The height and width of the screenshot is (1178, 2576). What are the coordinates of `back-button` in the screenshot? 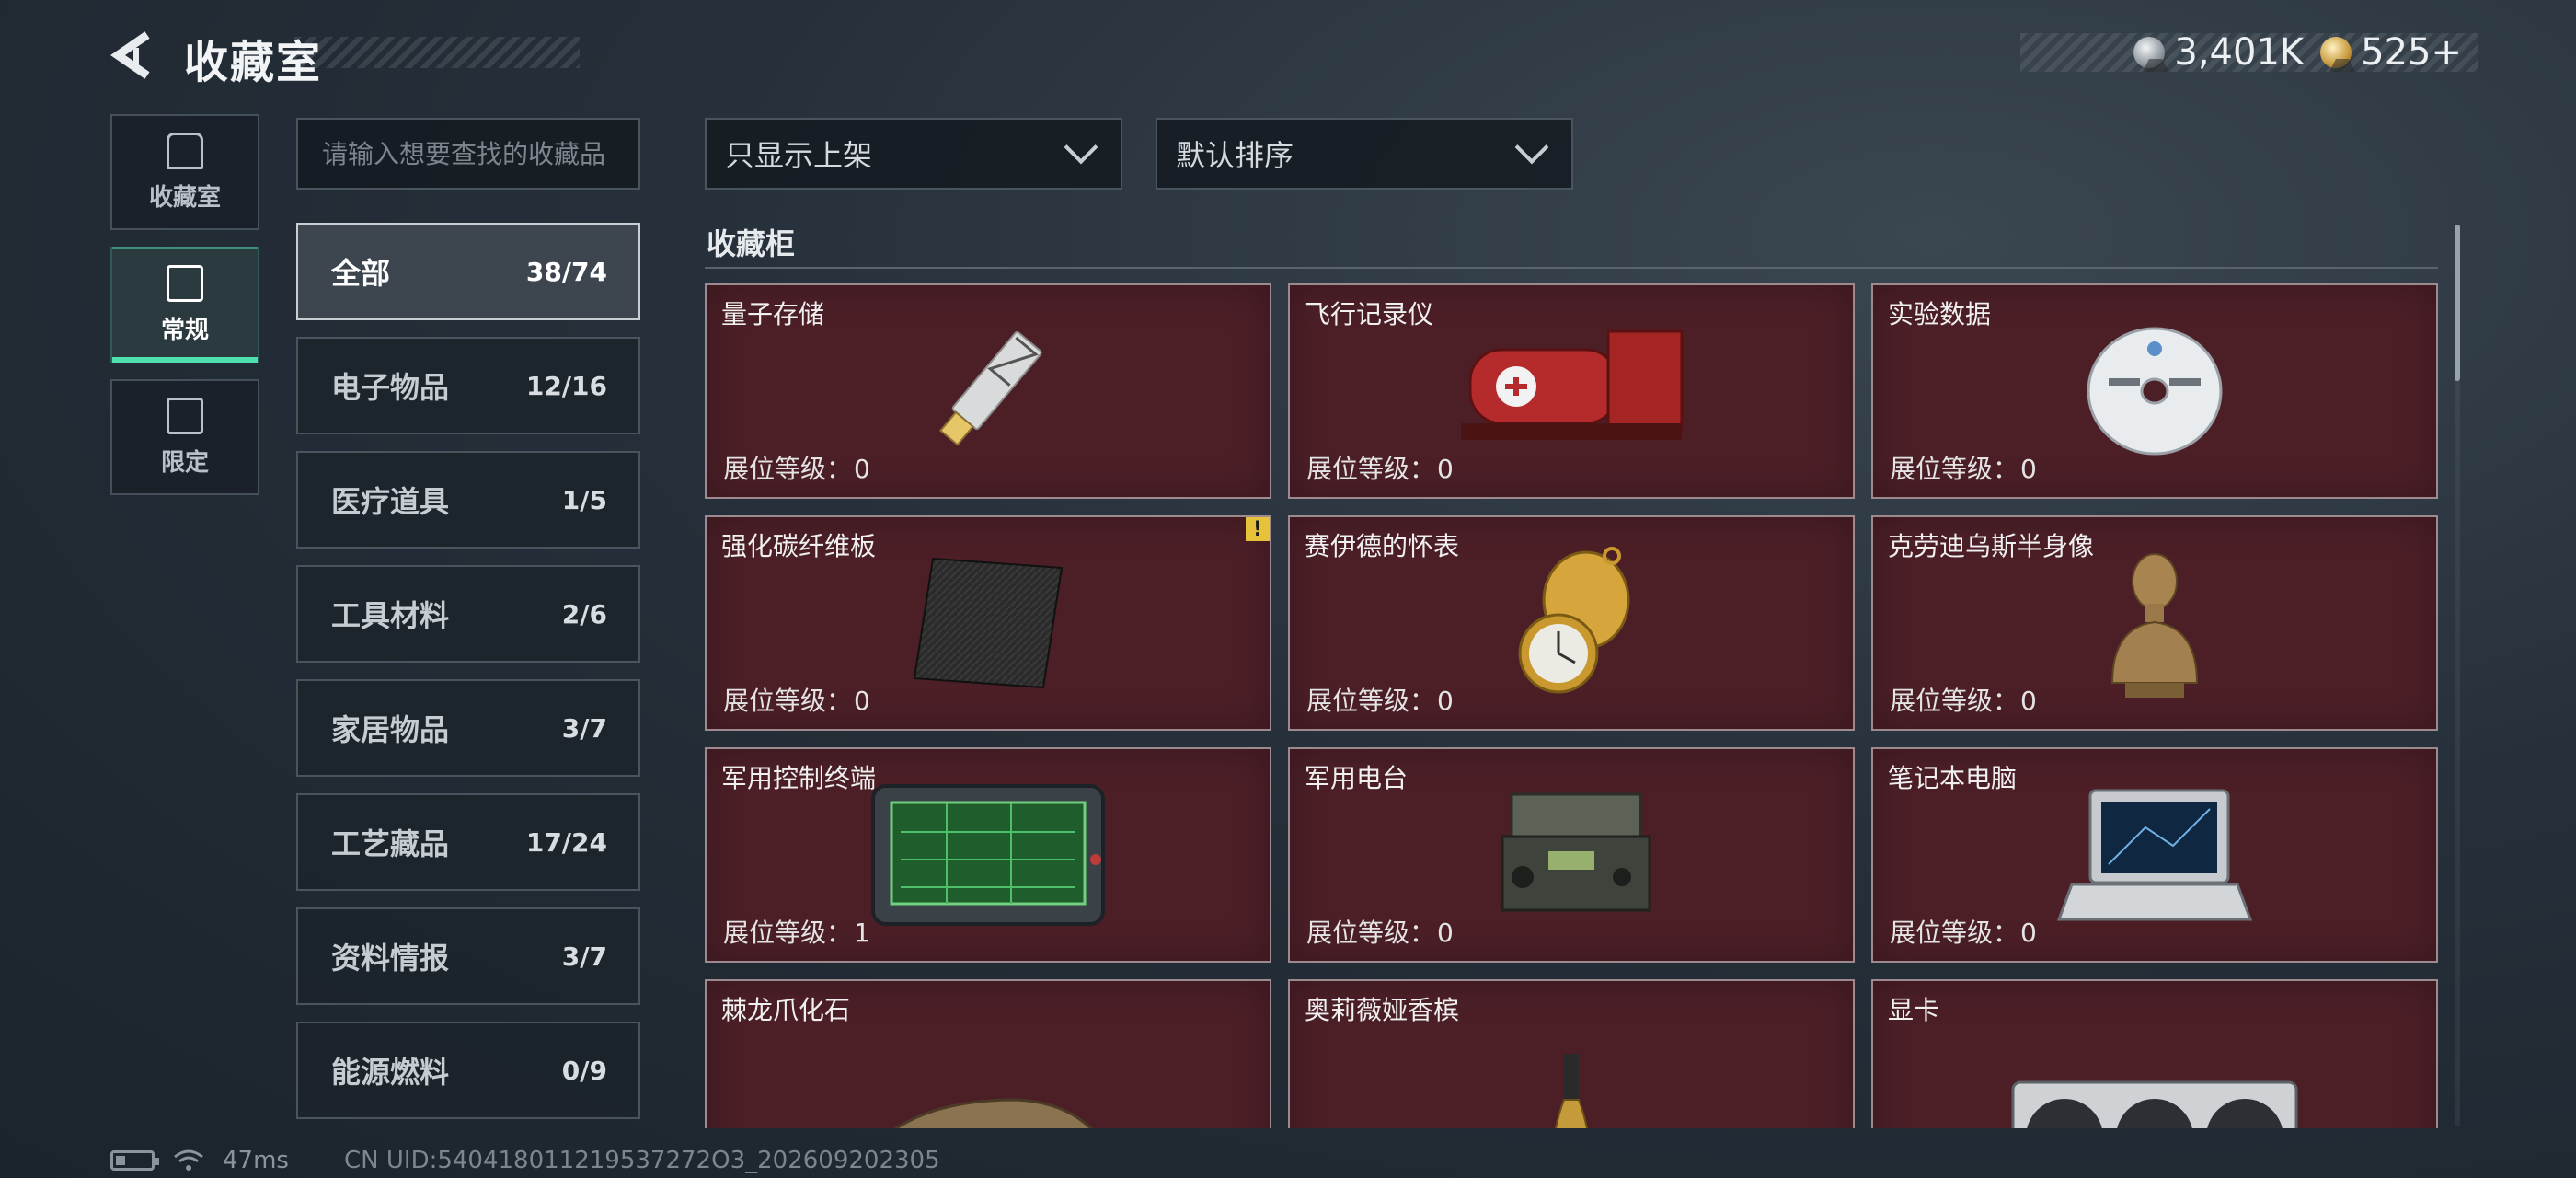 It's located at (134, 55).